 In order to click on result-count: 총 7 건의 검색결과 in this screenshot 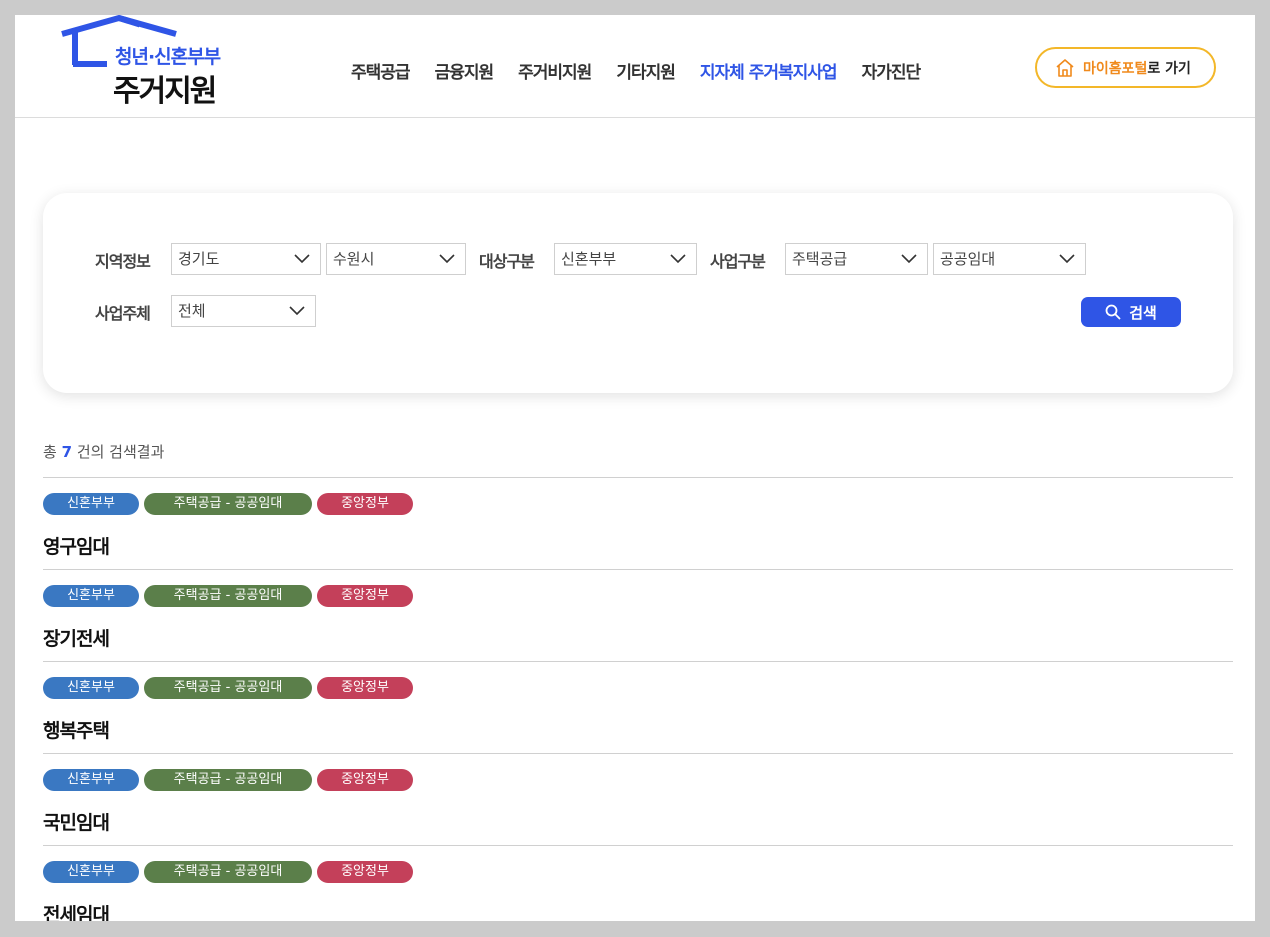, I will do `click(103, 451)`.